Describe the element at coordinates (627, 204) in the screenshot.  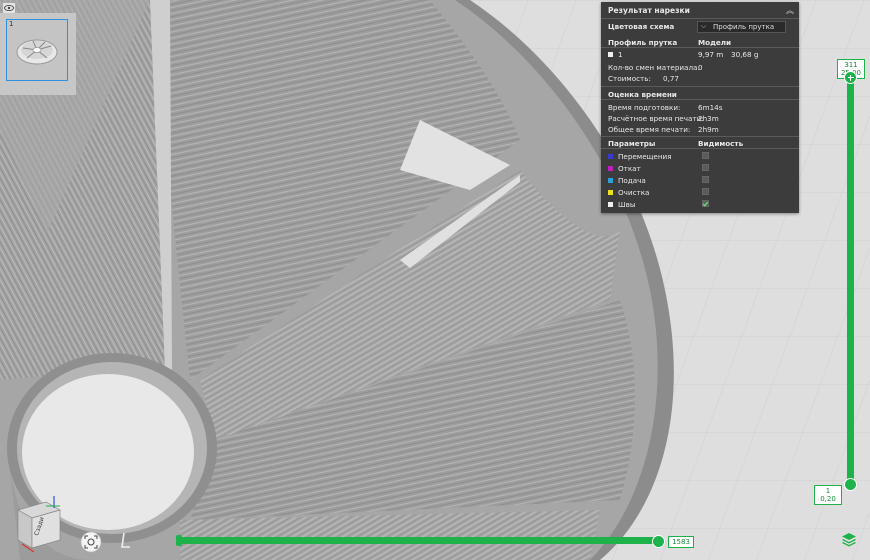
I see `param-label-seams: Швы` at that location.